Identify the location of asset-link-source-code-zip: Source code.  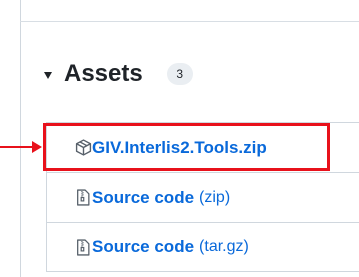
(143, 198).